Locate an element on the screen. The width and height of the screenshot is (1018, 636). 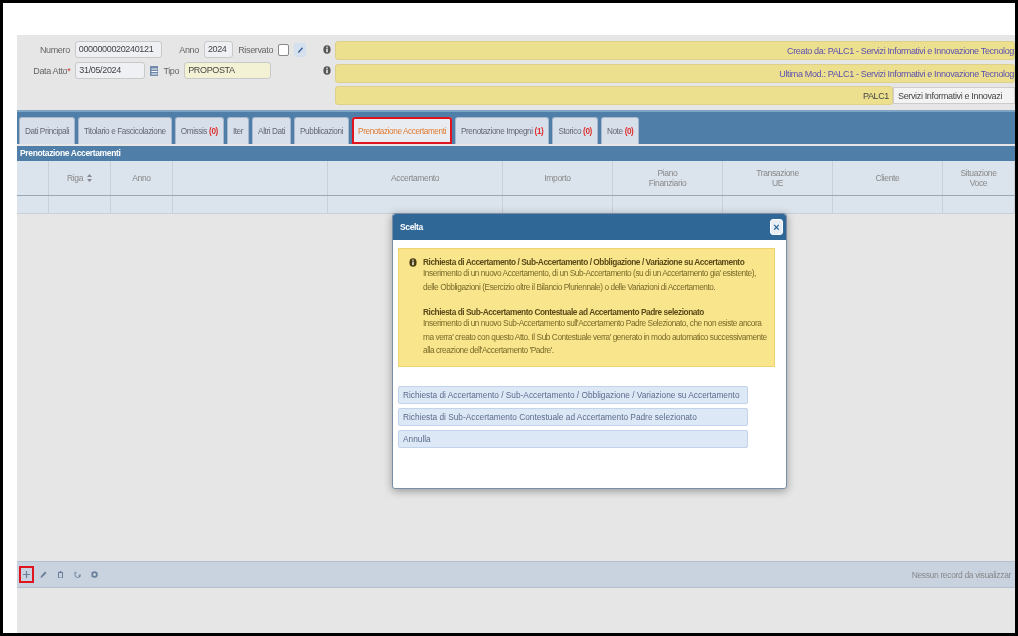
dialog-title: Scelta is located at coordinates (411, 227).